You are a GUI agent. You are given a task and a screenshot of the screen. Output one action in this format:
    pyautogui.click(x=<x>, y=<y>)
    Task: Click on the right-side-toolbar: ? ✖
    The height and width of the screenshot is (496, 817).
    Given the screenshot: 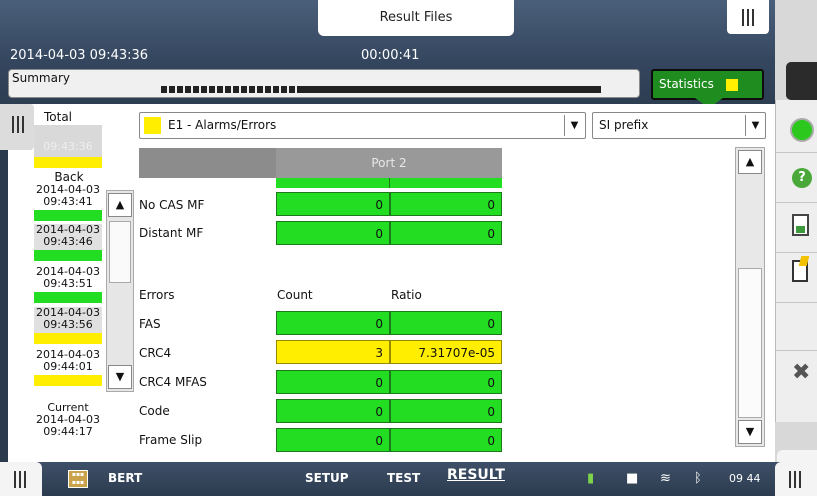 What is the action you would take?
    pyautogui.click(x=796, y=248)
    